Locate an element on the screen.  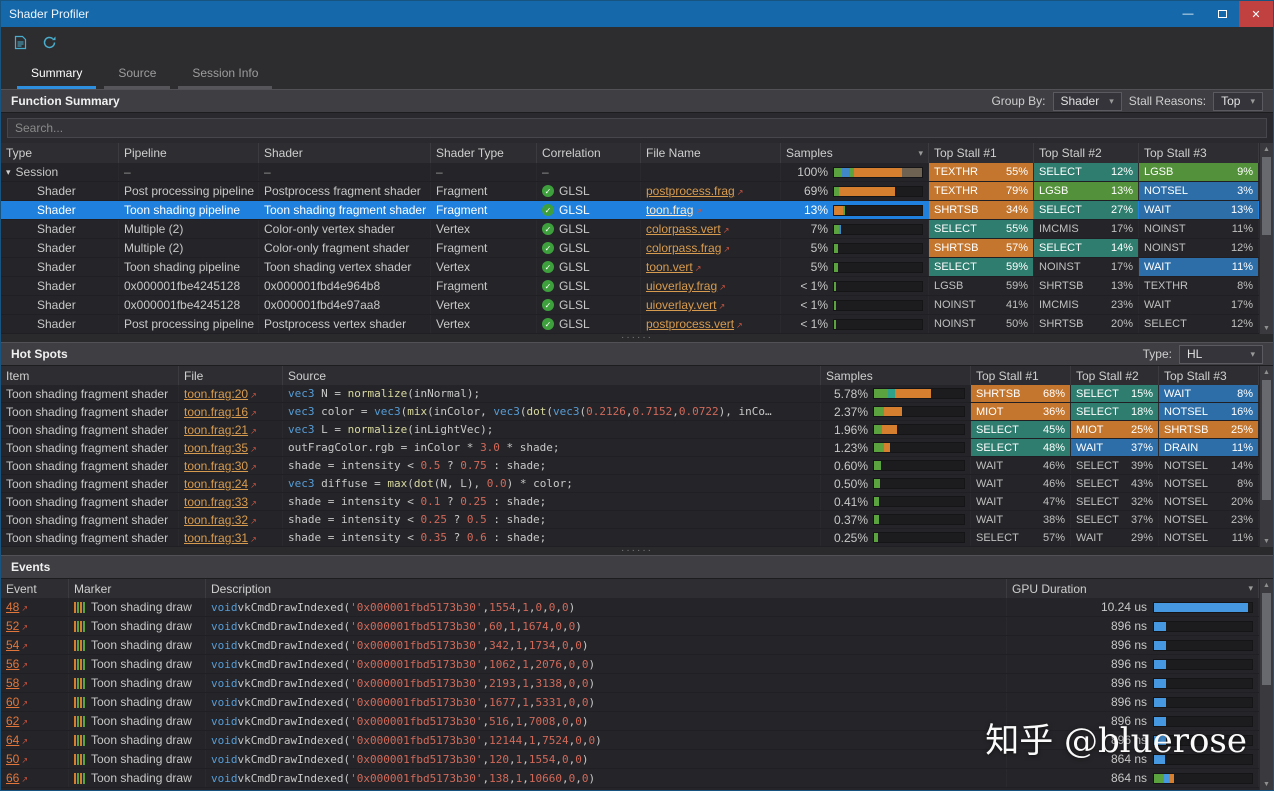
event-link: 50 ↗ is located at coordinates (17, 759).